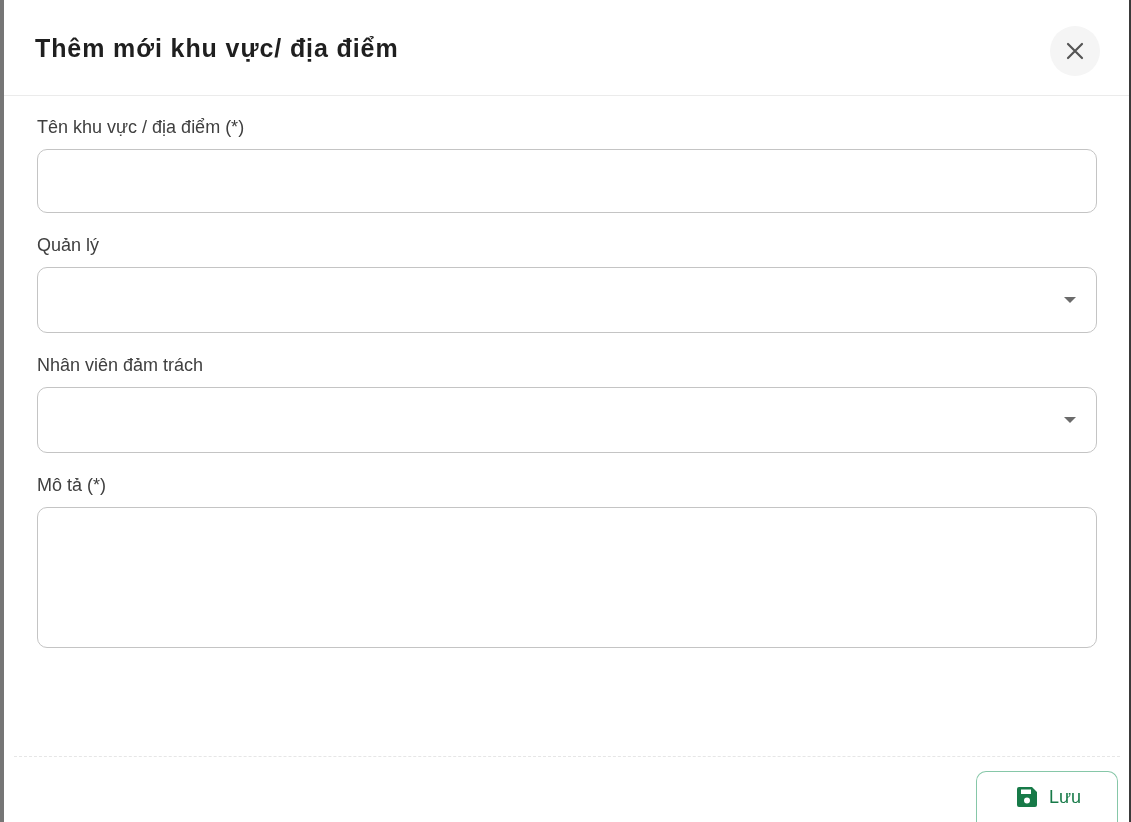  I want to click on field-label: Nhân viên đảm trách, so click(121, 365).